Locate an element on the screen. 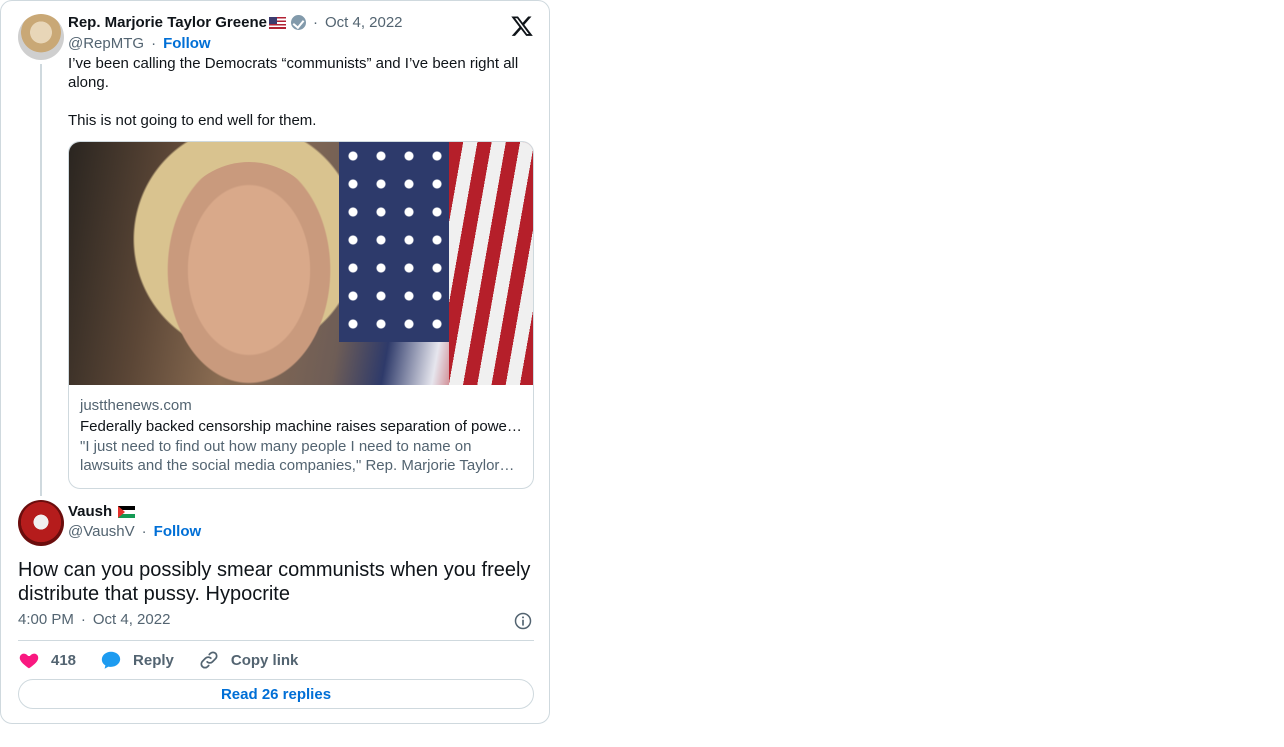 The image size is (1284, 747). quoted-date: Oct 4, 2022 is located at coordinates (364, 22).